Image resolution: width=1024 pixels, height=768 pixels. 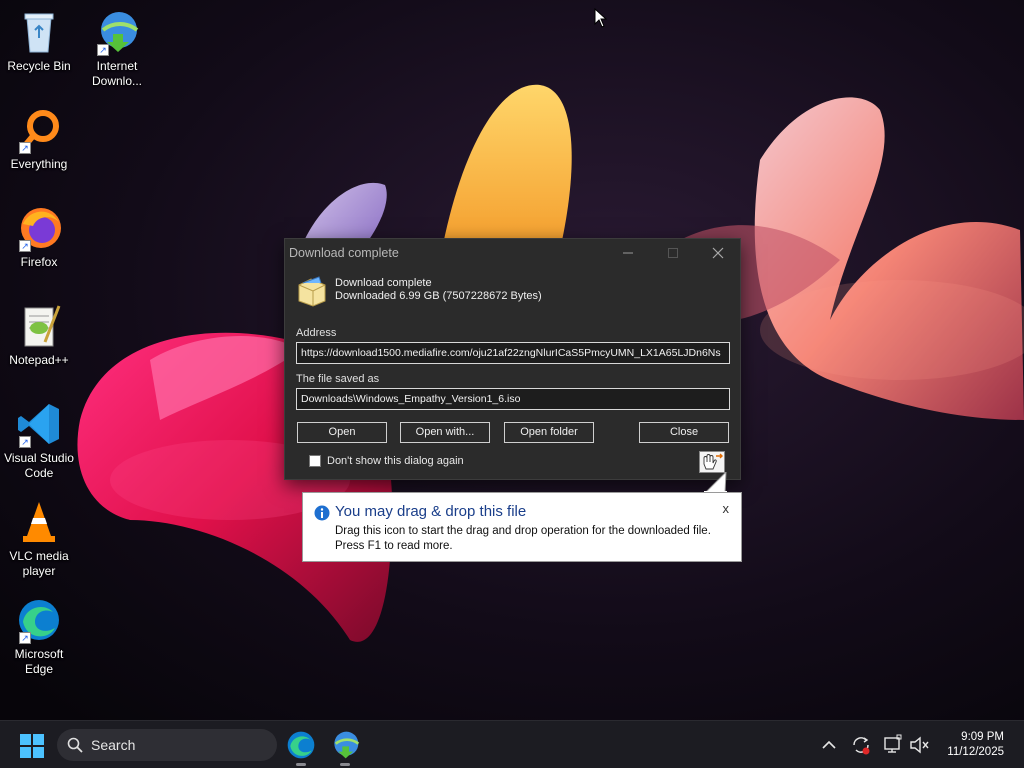 What do you see at coordinates (322, 515) in the screenshot?
I see `info-icon` at bounding box center [322, 515].